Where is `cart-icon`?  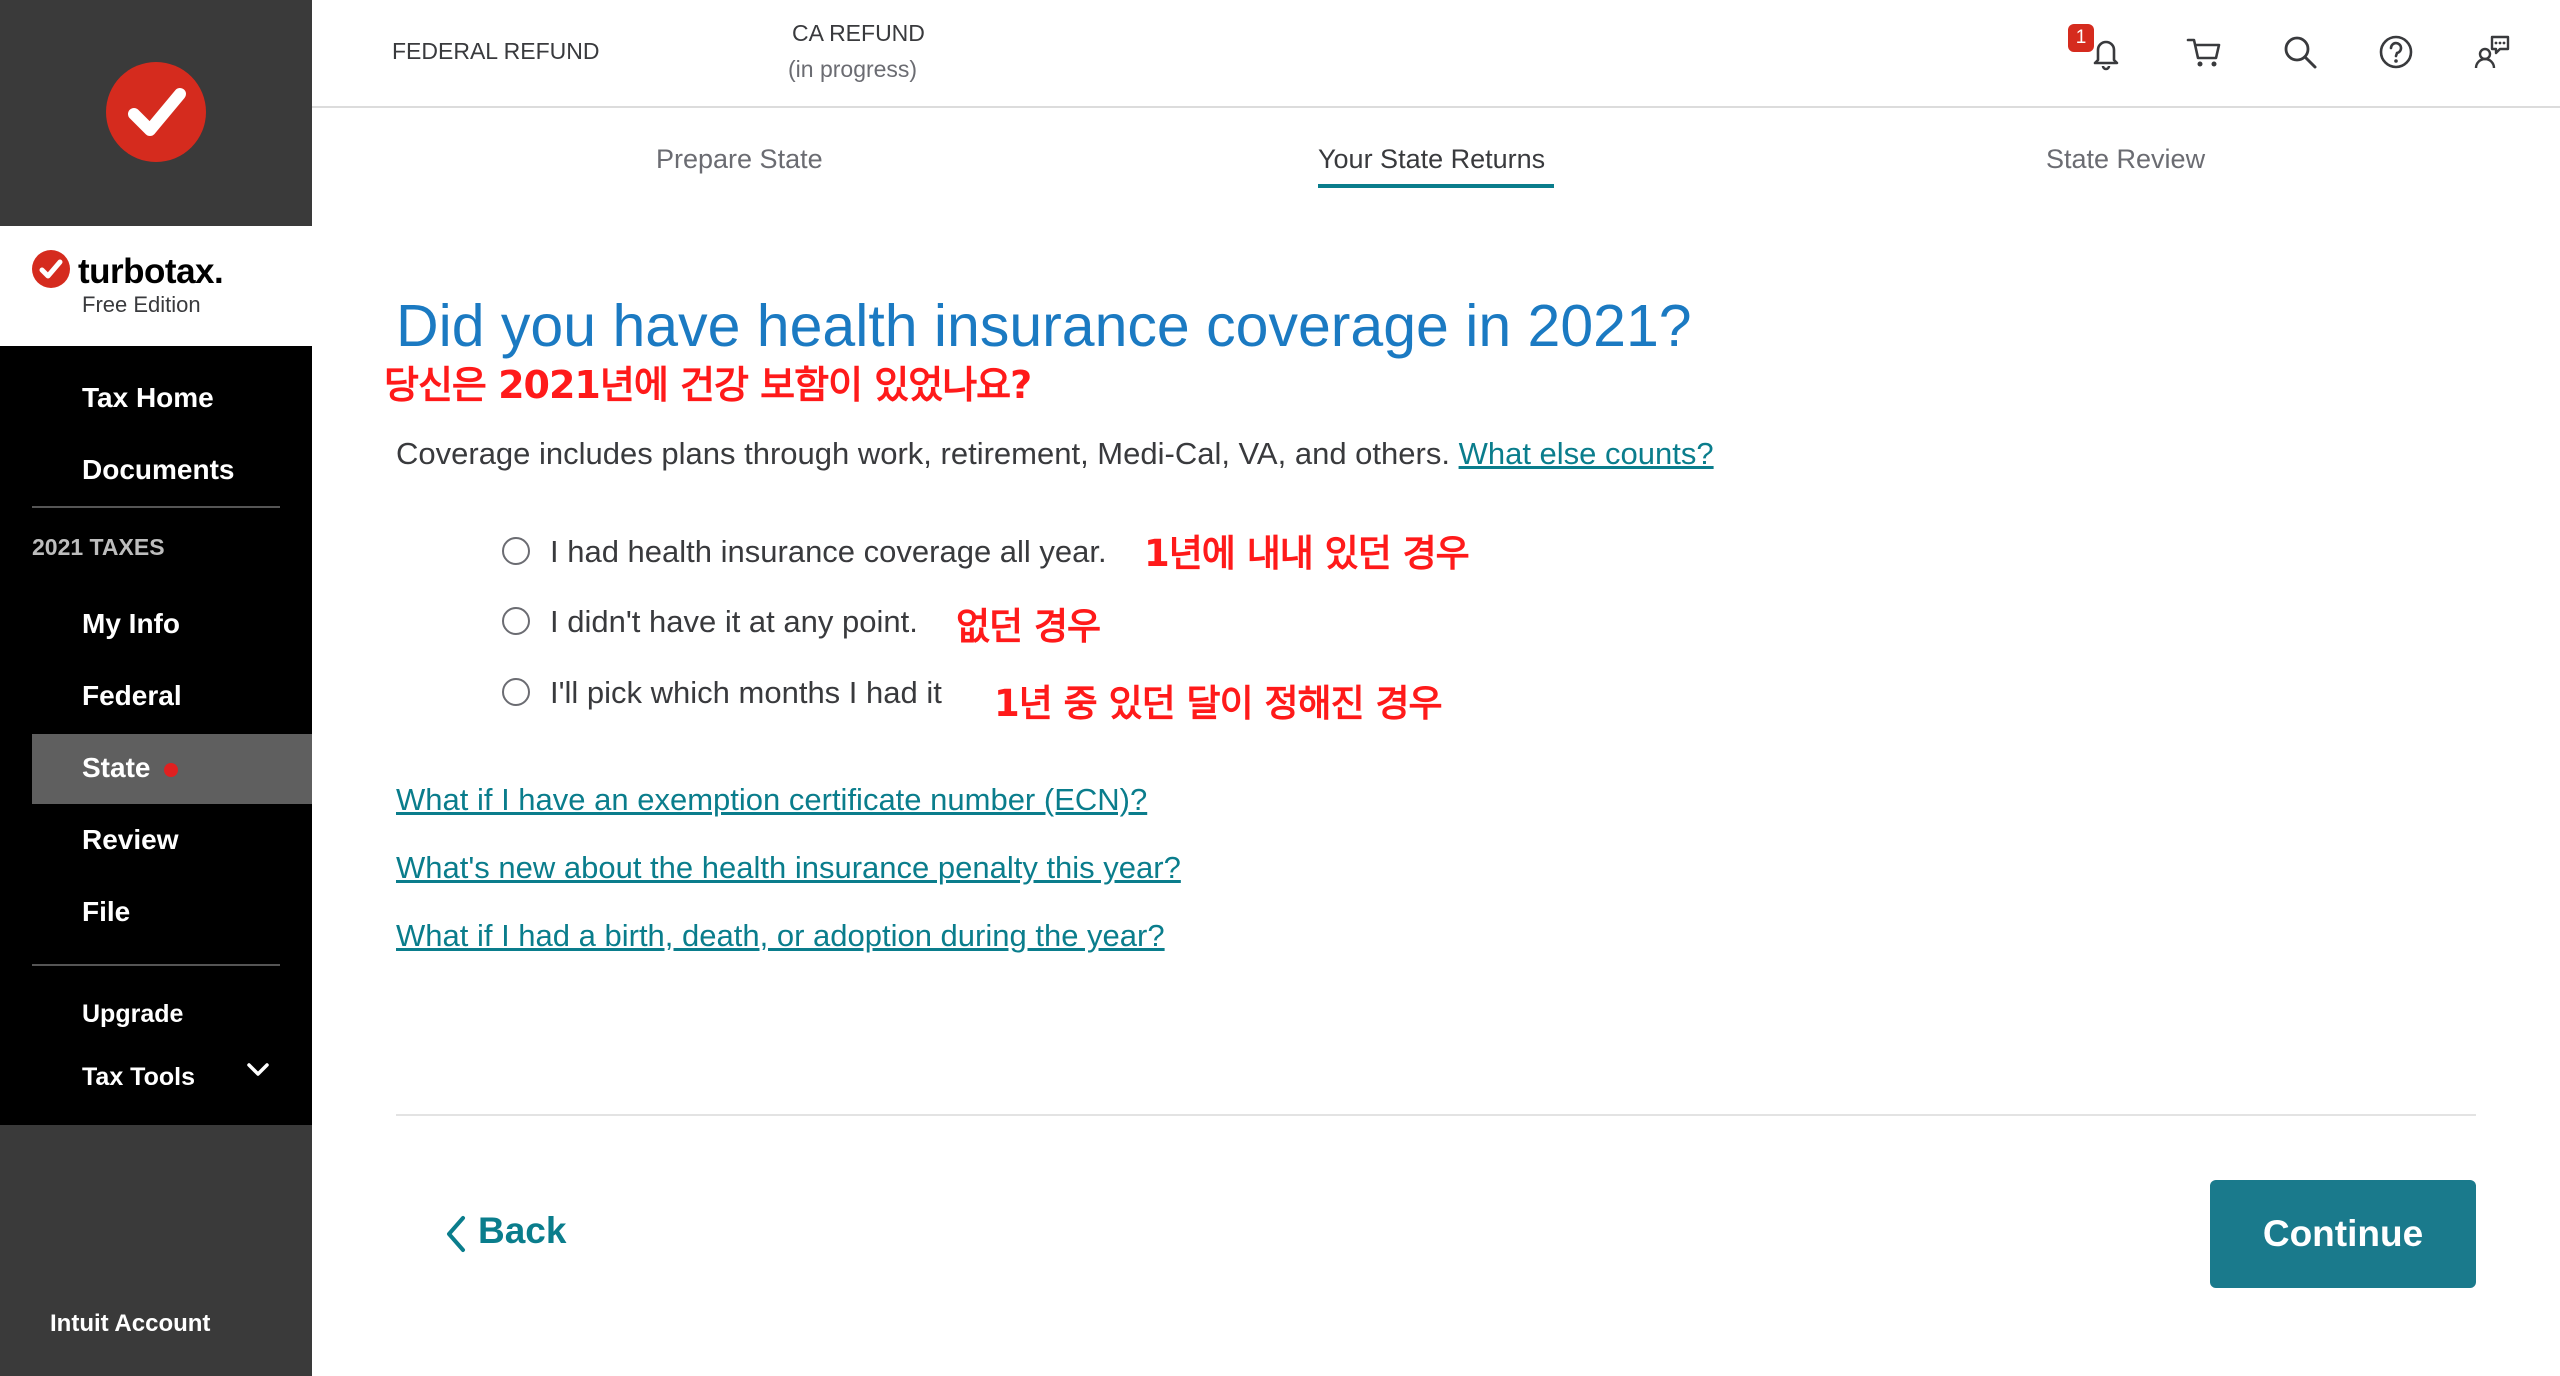
cart-icon is located at coordinates (2204, 52).